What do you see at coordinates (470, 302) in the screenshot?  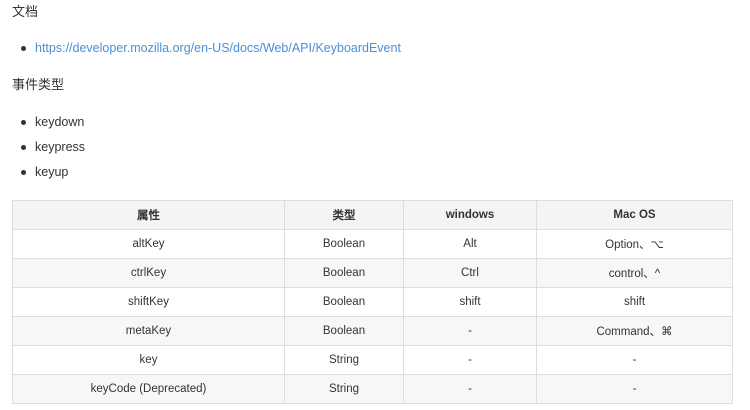 I see `cell-windows: shift` at bounding box center [470, 302].